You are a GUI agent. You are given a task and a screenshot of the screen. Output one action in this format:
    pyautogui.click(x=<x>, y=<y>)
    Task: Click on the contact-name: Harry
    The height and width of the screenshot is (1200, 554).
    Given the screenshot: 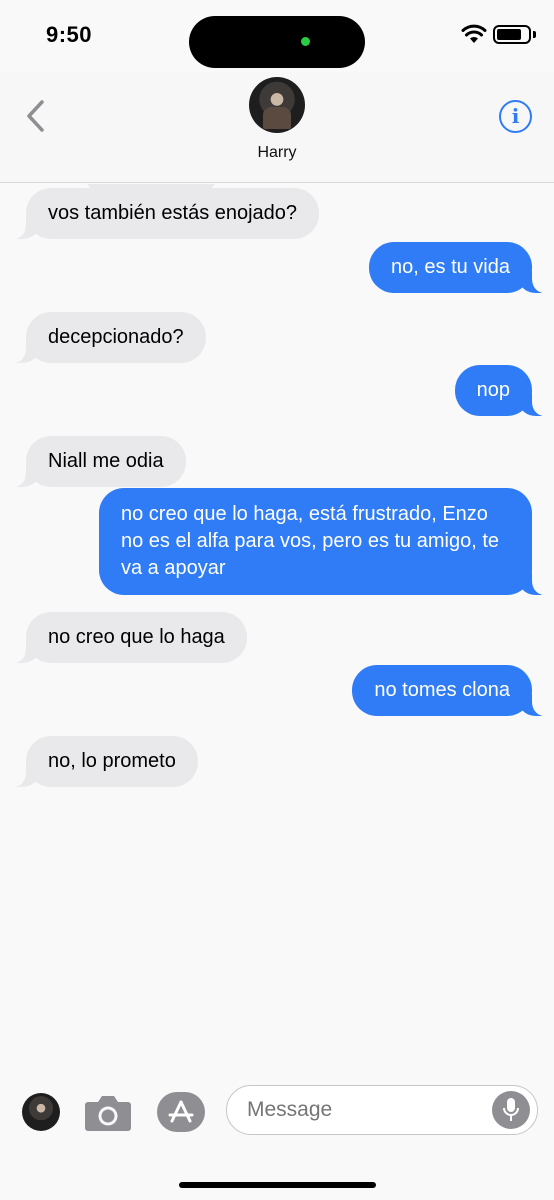 What is the action you would take?
    pyautogui.click(x=277, y=153)
    